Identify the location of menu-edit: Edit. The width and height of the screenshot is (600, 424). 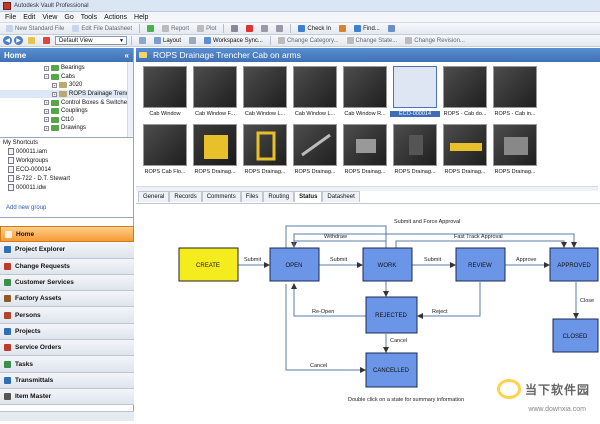
(29, 17).